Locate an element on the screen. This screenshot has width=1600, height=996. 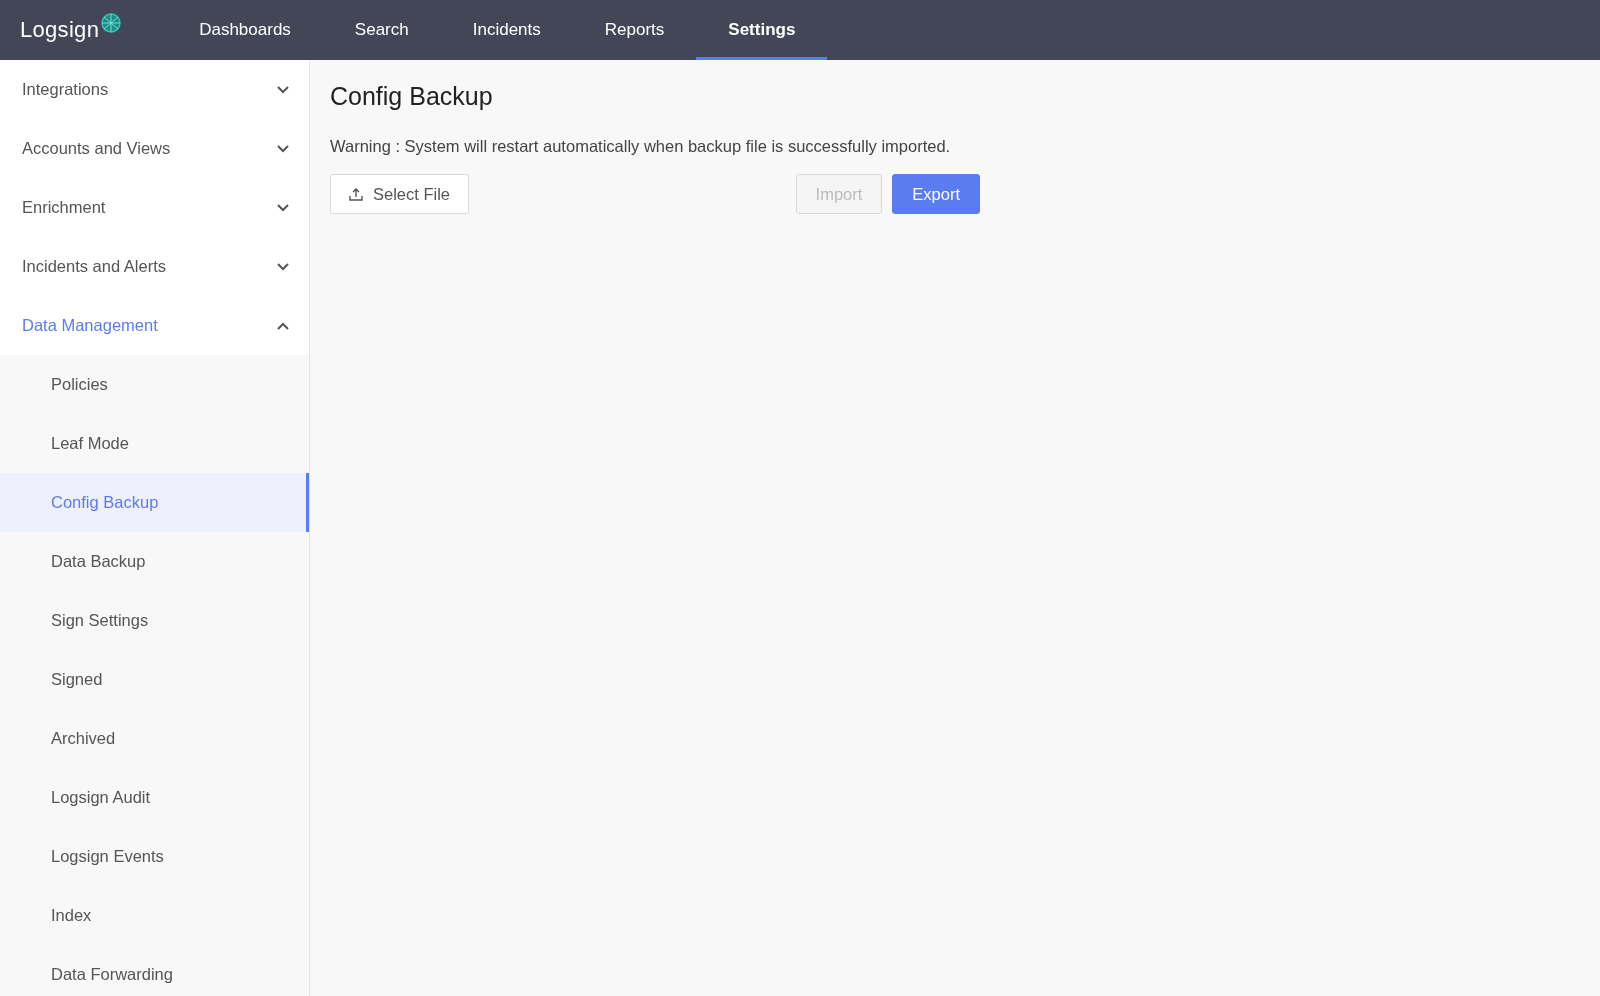
warning-text: Warning : System will restart automatically when backup file is successfully imported. is located at coordinates (641, 146).